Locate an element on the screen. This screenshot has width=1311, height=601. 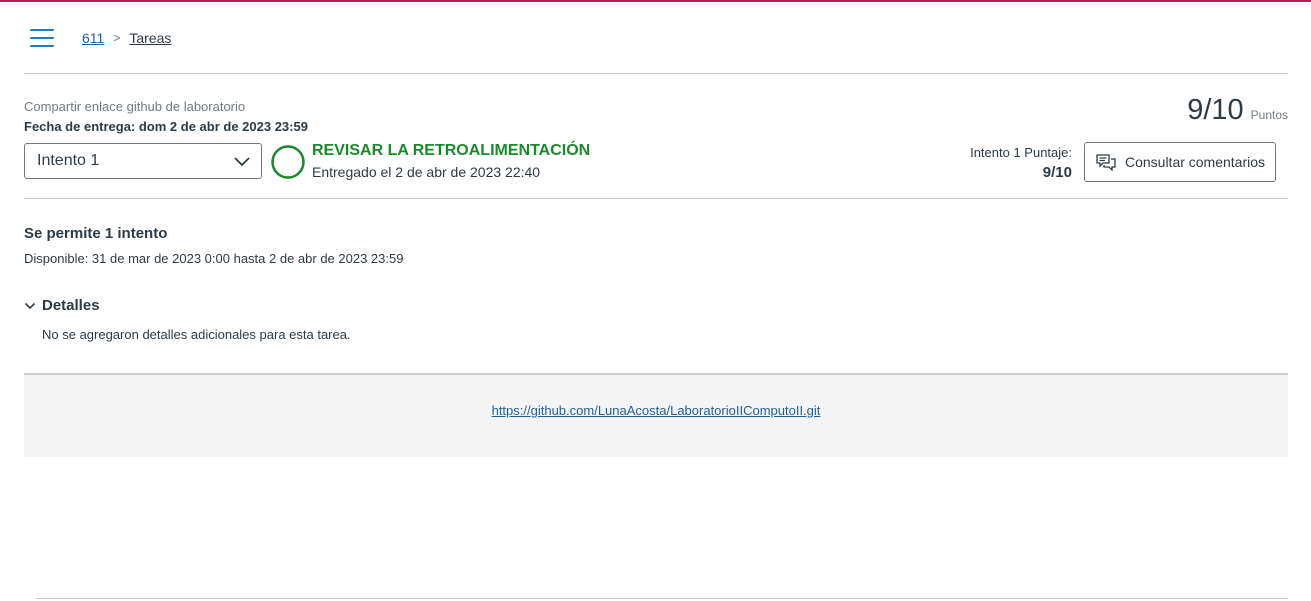
attempt-score-label: Intento 1 Puntaje: is located at coordinates (1021, 152).